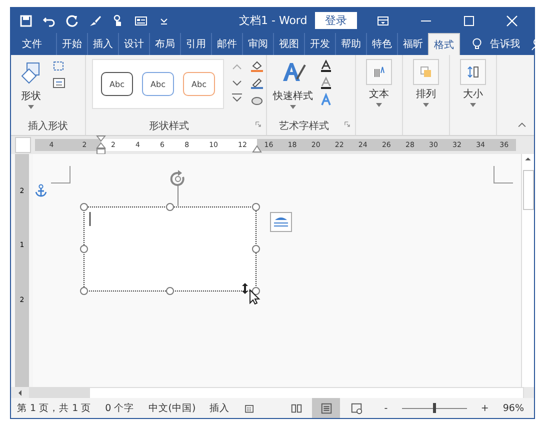  I want to click on ribbon-tab: 插入, so click(102, 44).